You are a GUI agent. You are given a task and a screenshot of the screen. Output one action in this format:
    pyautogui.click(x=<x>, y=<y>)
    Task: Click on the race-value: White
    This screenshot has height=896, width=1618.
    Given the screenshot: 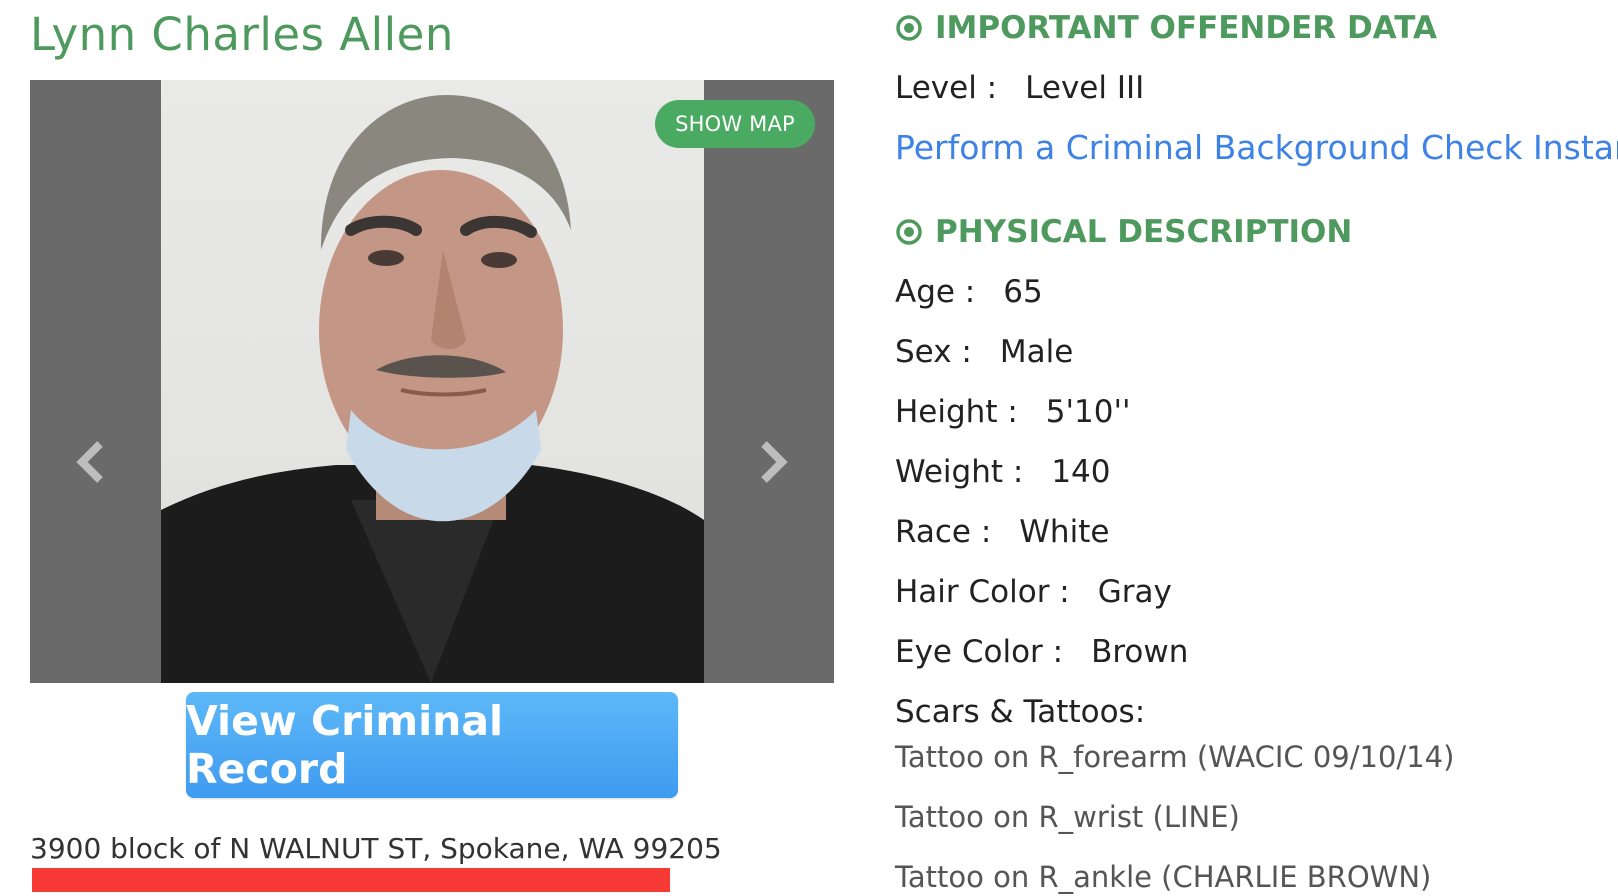 What is the action you would take?
    pyautogui.click(x=1064, y=532)
    